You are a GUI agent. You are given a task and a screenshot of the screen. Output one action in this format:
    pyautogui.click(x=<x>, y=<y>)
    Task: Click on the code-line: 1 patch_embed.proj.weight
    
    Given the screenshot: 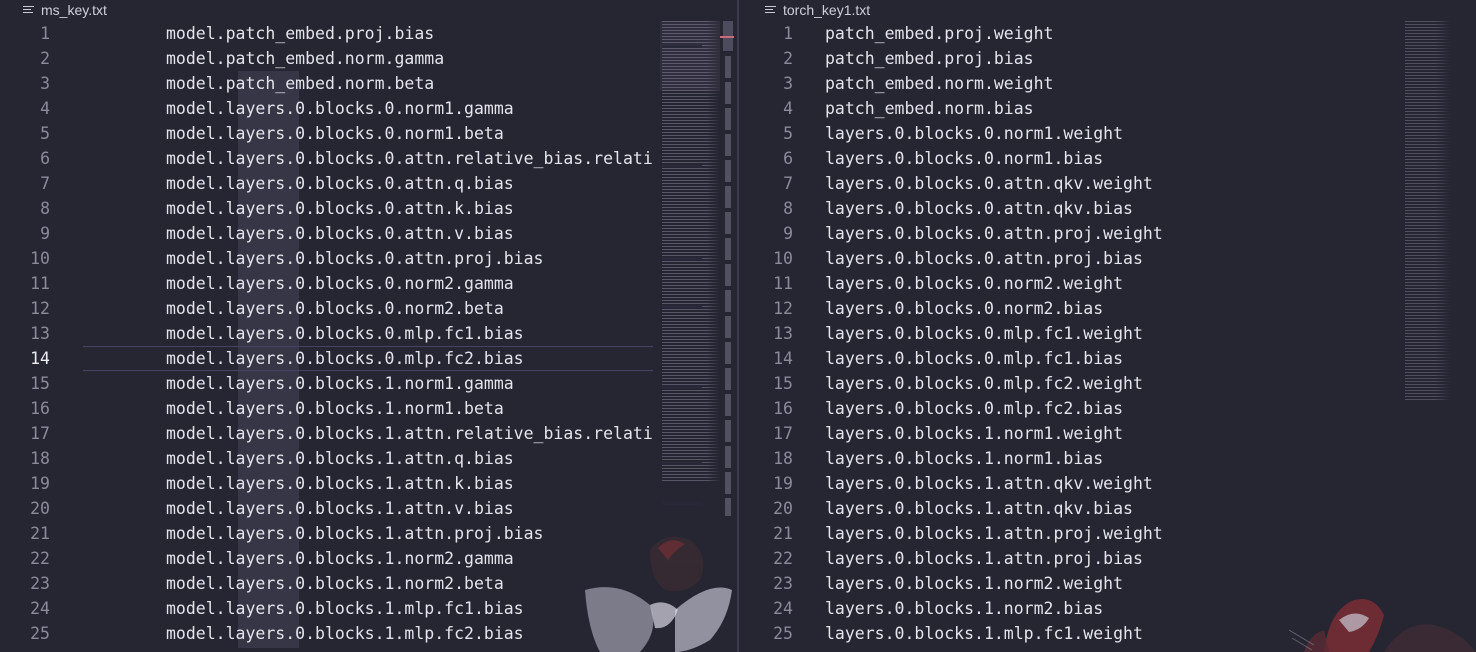 What is the action you would take?
    pyautogui.click(x=1107, y=33)
    